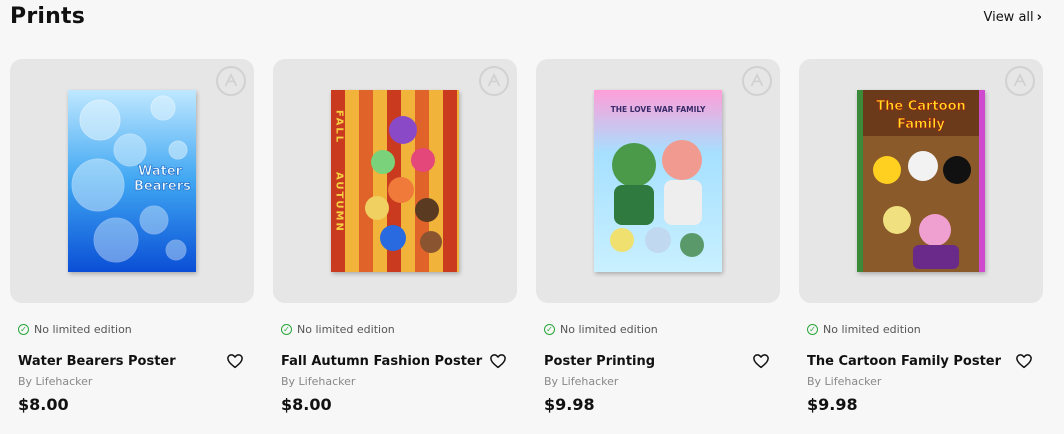  I want to click on product-image-frame: THE LOVE WAR FAMILY, so click(658, 181).